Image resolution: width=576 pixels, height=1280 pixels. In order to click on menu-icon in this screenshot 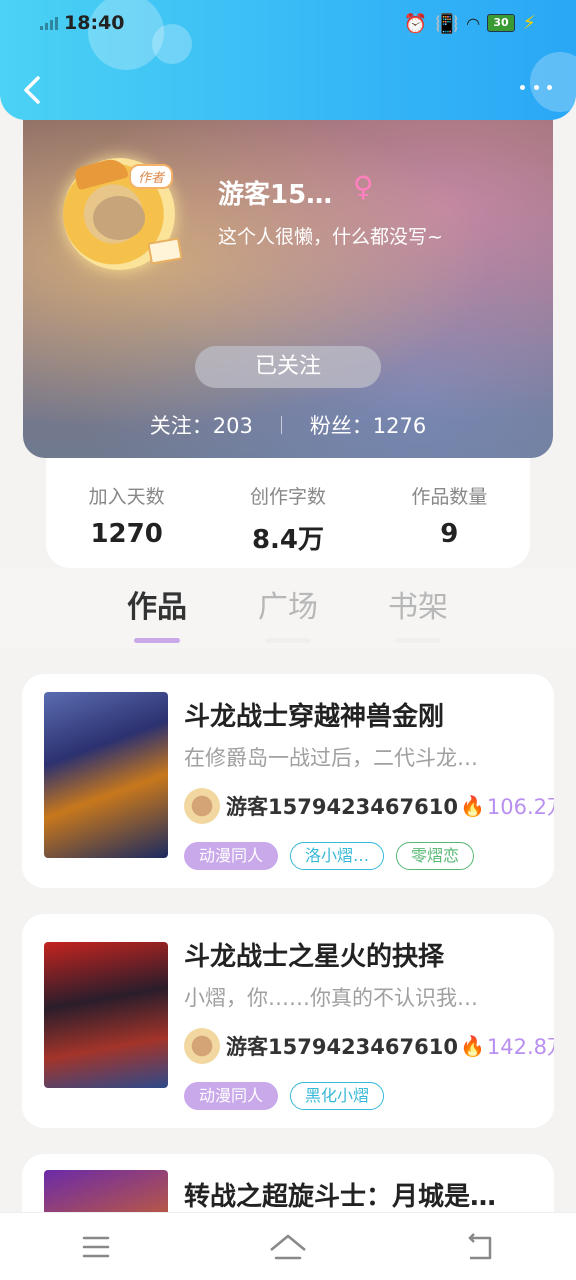, I will do `click(96, 1247)`.